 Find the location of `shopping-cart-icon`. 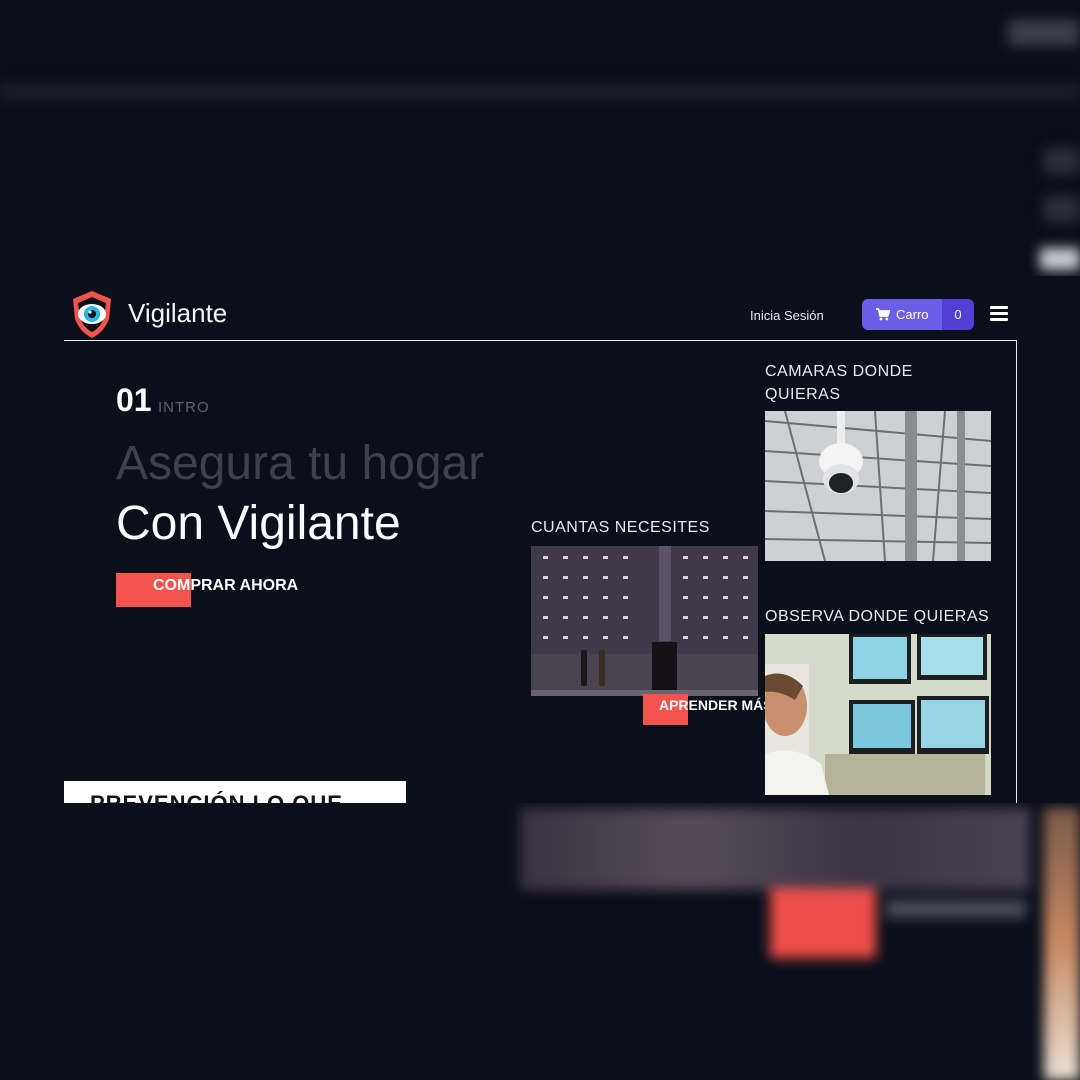

shopping-cart-icon is located at coordinates (883, 314).